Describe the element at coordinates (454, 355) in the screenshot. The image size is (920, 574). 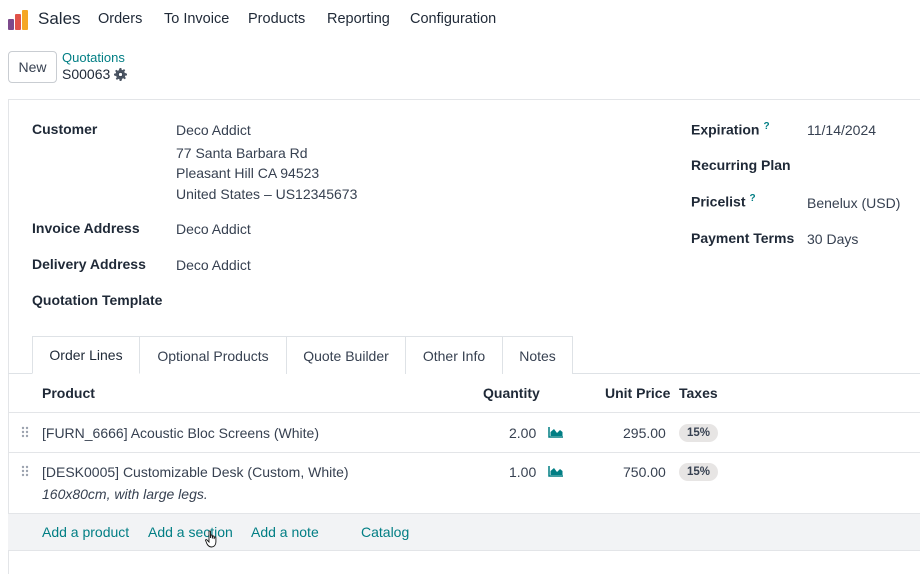
I see `tab-other-info: Other Info` at that location.